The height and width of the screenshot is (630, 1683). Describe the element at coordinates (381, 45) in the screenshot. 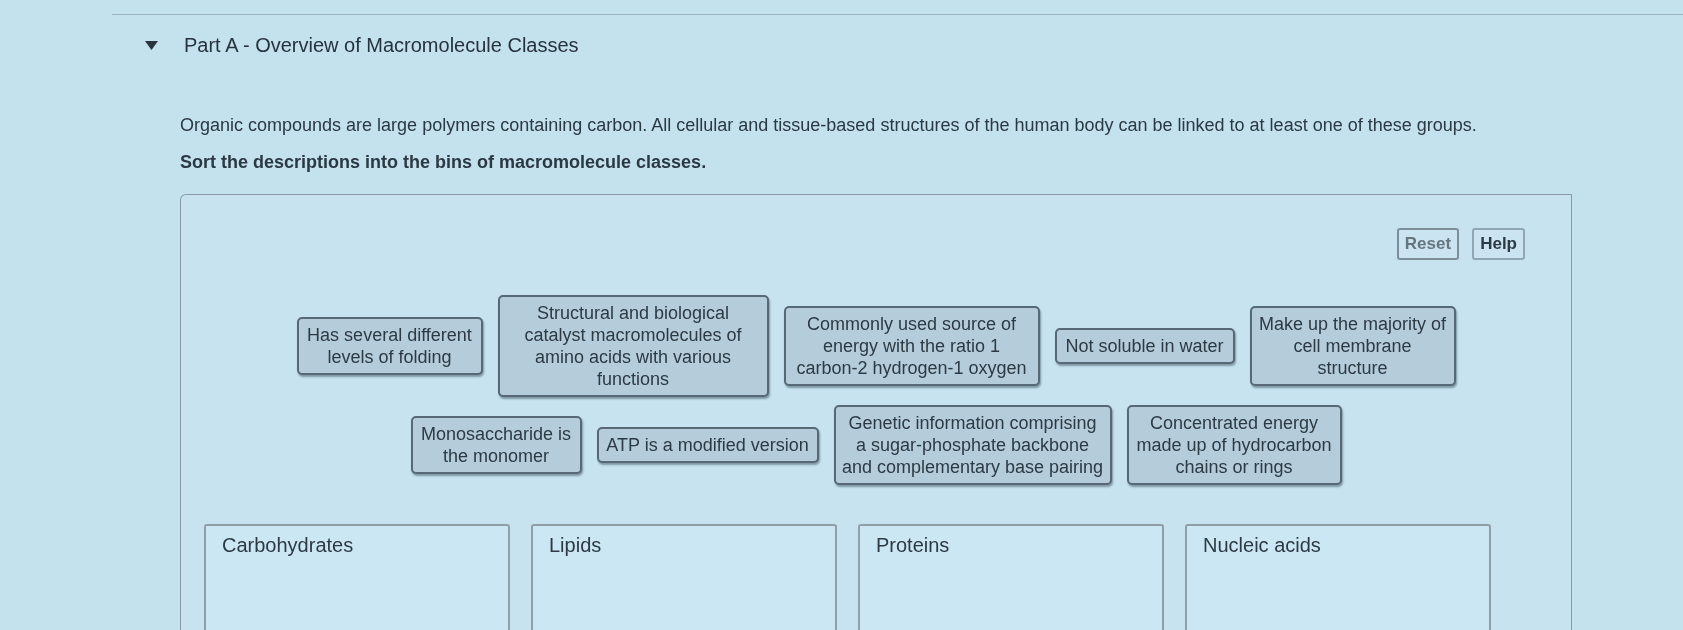

I see `section-title: Part A - Overview of Macromolecule Classes` at that location.